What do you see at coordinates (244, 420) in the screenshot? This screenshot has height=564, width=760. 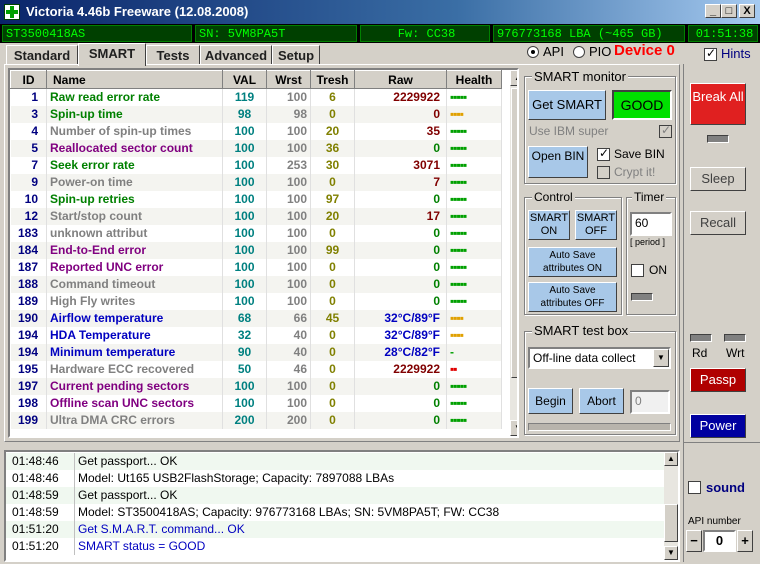 I see `attr-val-cell: 200` at bounding box center [244, 420].